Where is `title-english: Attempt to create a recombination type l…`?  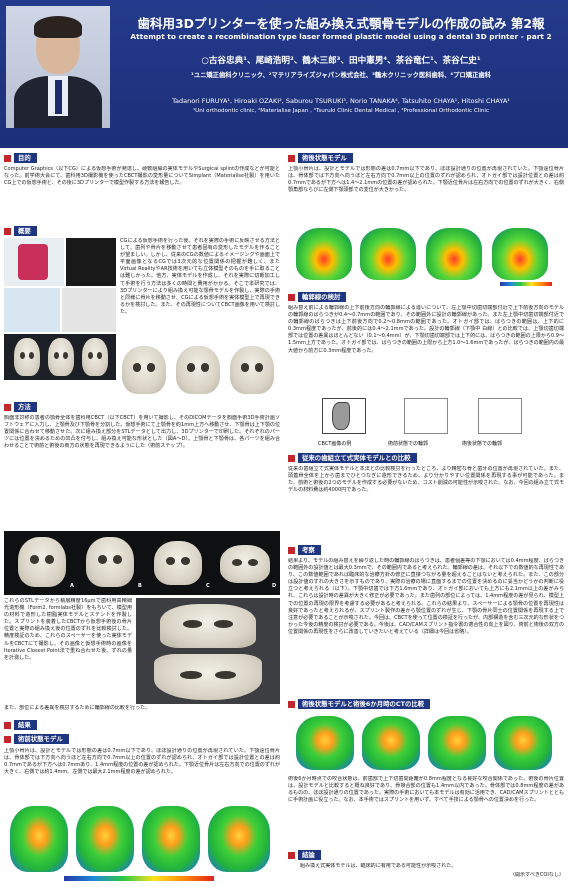 title-english: Attempt to create a recombination type l… is located at coordinates (341, 36).